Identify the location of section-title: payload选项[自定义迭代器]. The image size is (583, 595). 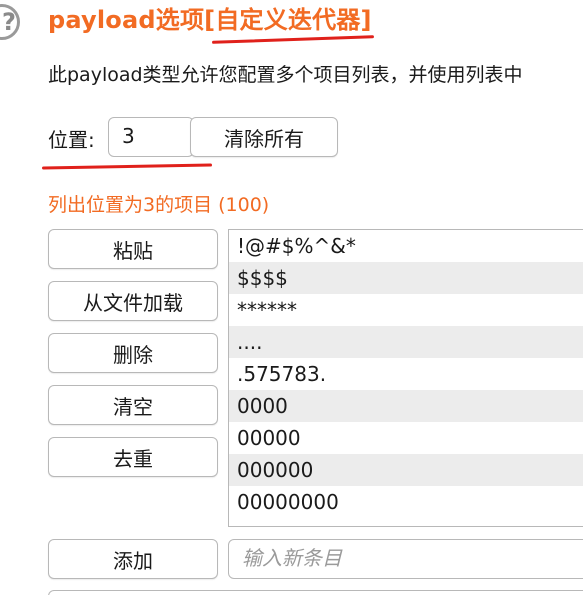
(210, 20).